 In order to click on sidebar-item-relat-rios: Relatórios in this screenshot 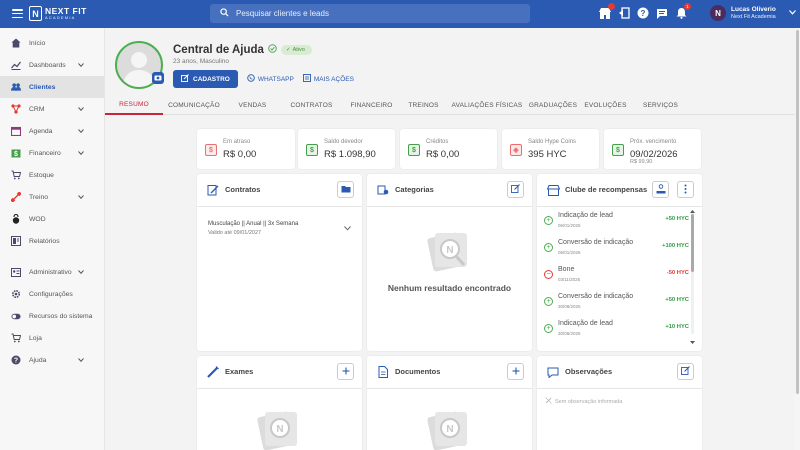, I will do `click(52, 241)`.